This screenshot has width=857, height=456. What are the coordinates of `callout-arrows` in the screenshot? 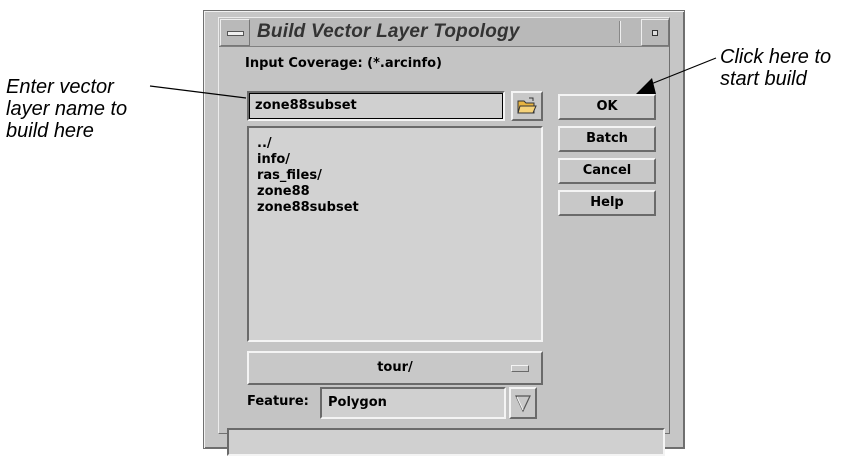 It's located at (433, 78).